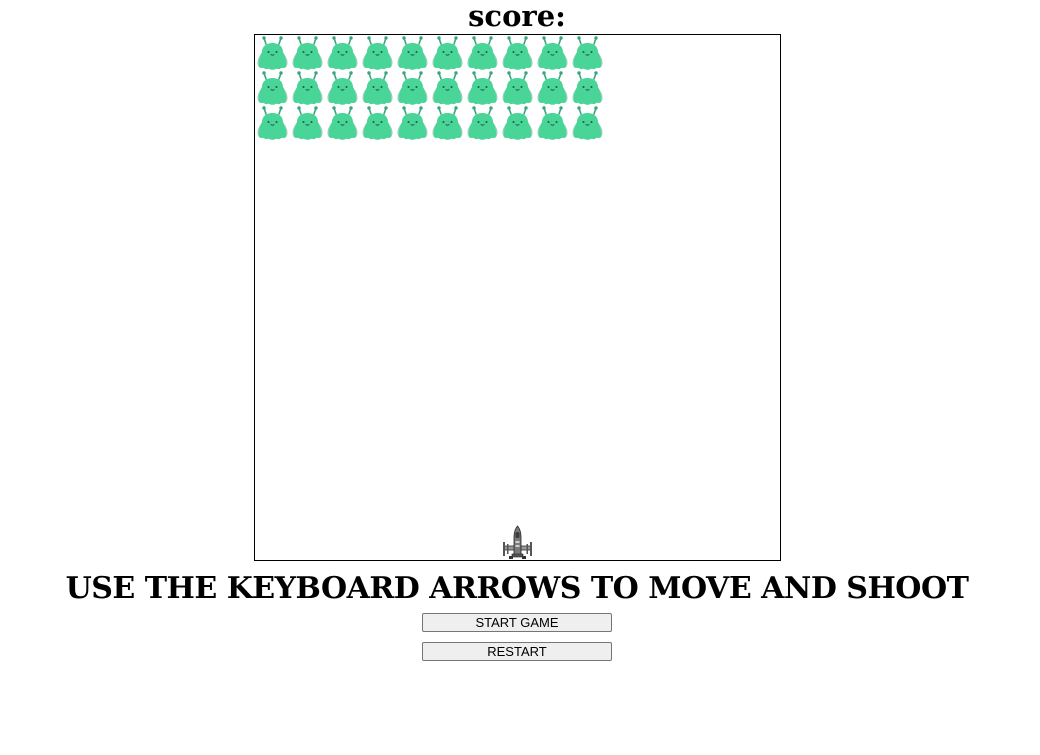 The height and width of the screenshot is (755, 1040). What do you see at coordinates (517, 16) in the screenshot?
I see `score-label: score:` at bounding box center [517, 16].